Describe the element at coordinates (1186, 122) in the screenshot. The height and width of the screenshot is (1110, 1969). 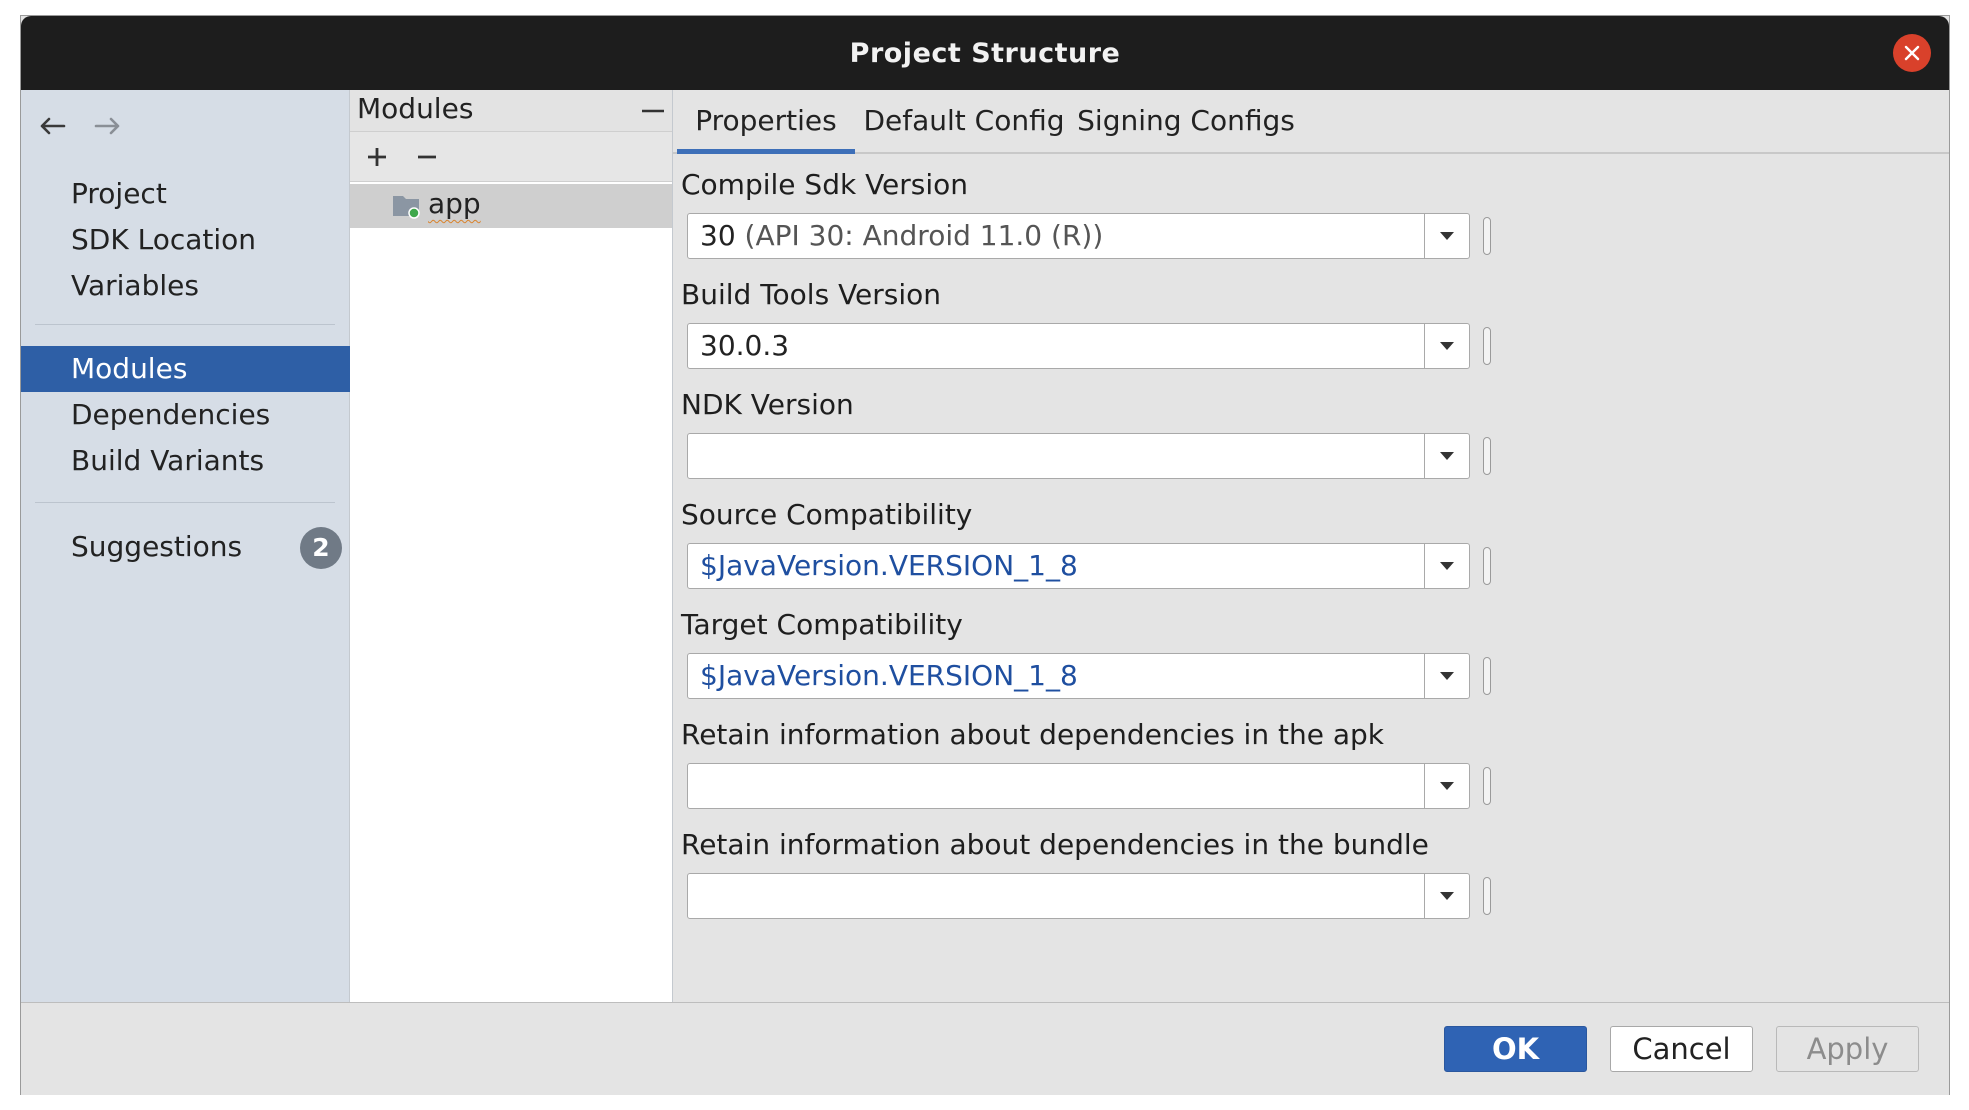
I see `tab-signing-configs: Signing Configs` at that location.